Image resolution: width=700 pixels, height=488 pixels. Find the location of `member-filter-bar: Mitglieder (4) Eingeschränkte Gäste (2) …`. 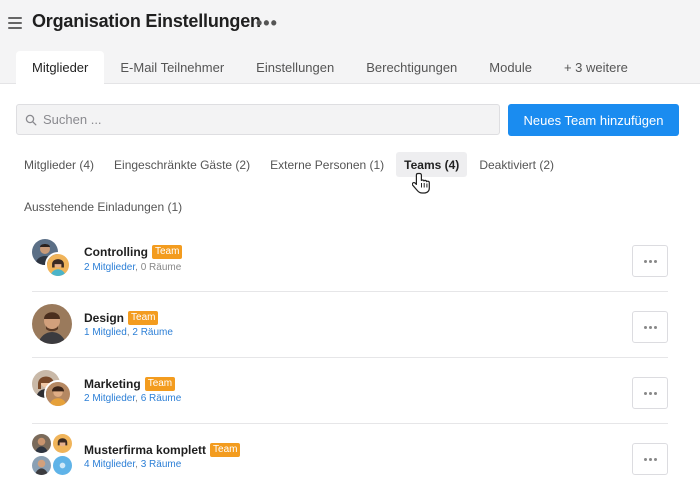

member-filter-bar: Mitglieder (4) Eingeschränkte Gäste (2) … is located at coordinates (351, 183).